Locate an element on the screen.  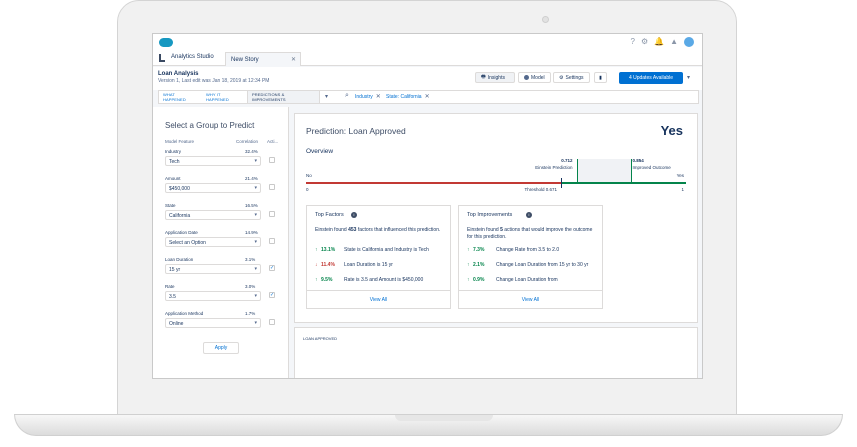
item-text: Loan Duration is 15 yr is located at coordinates (368, 265).